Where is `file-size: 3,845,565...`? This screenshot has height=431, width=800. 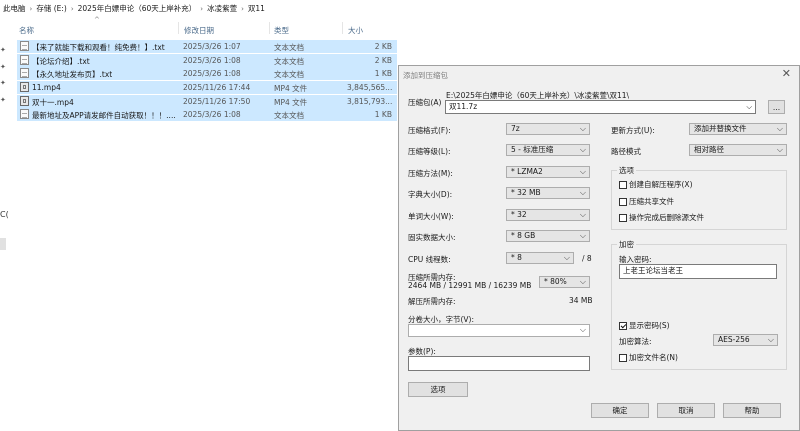 file-size: 3,845,565... is located at coordinates (369, 88).